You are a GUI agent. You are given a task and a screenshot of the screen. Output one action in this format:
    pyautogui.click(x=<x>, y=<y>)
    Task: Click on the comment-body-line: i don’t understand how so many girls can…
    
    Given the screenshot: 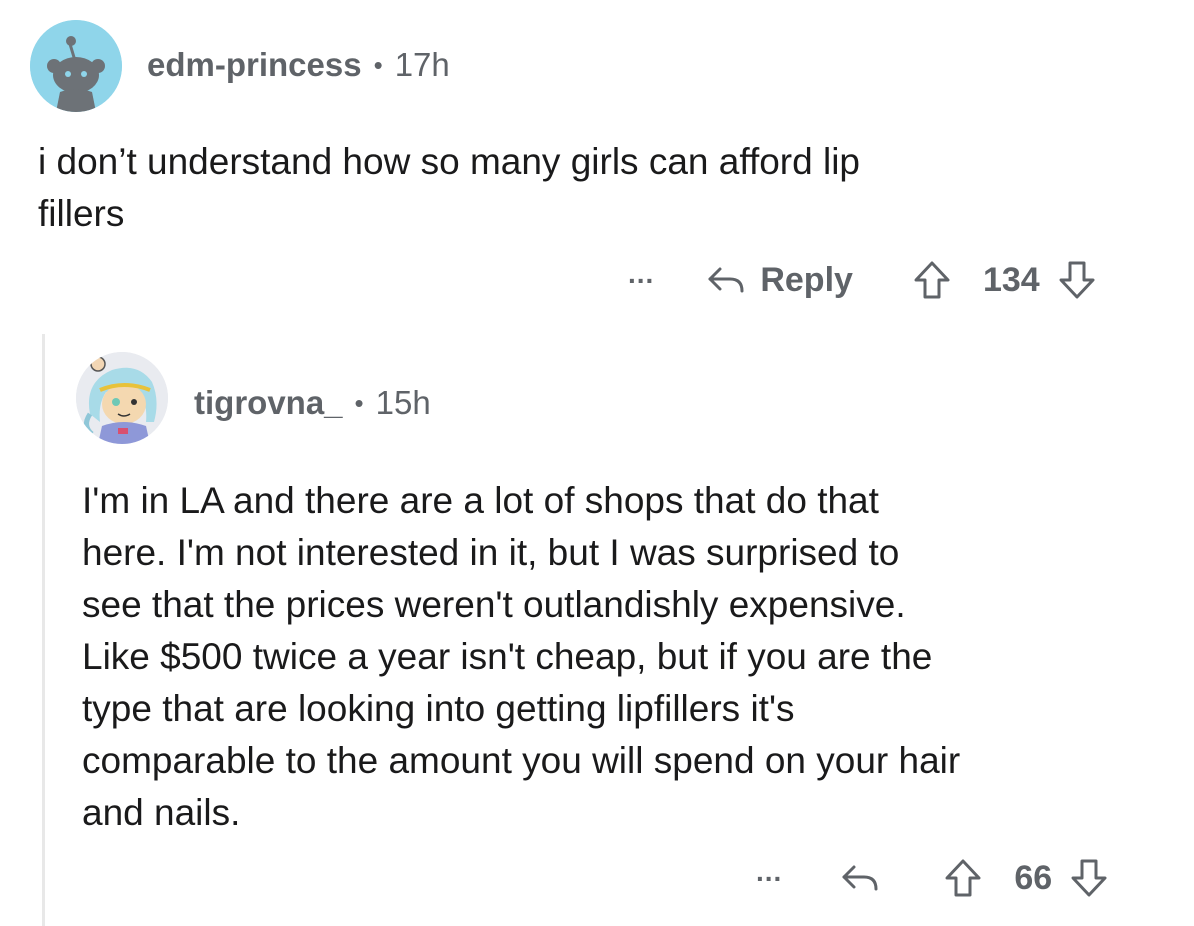 What is the action you would take?
    pyautogui.click(x=449, y=161)
    